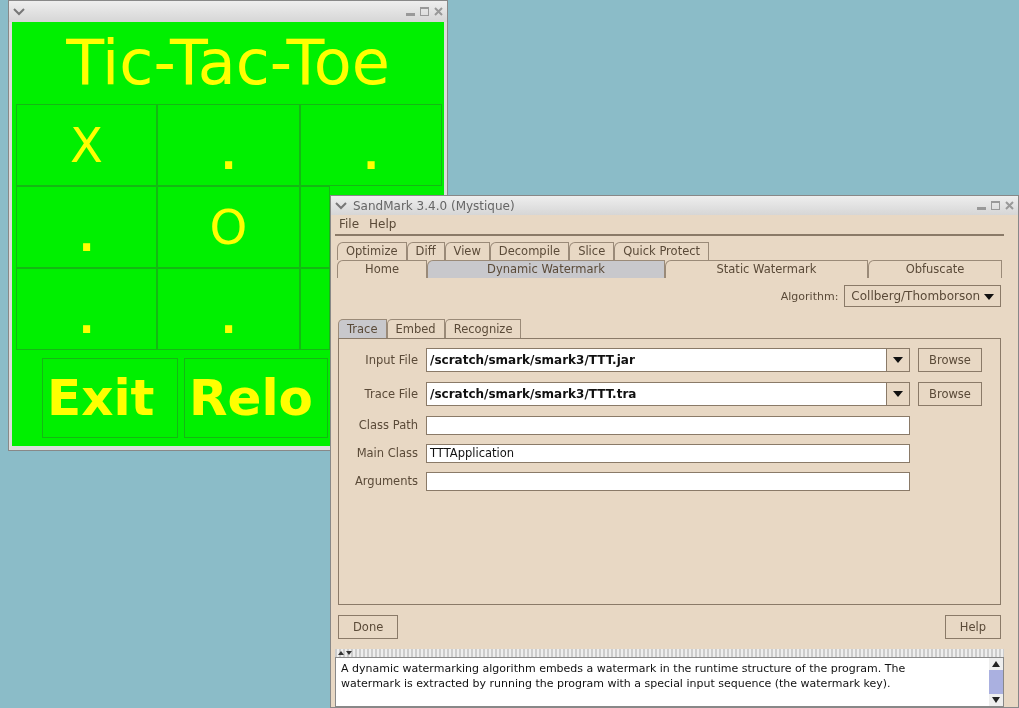 Image resolution: width=1019 pixels, height=708 pixels. I want to click on scrollbar, so click(996, 682).